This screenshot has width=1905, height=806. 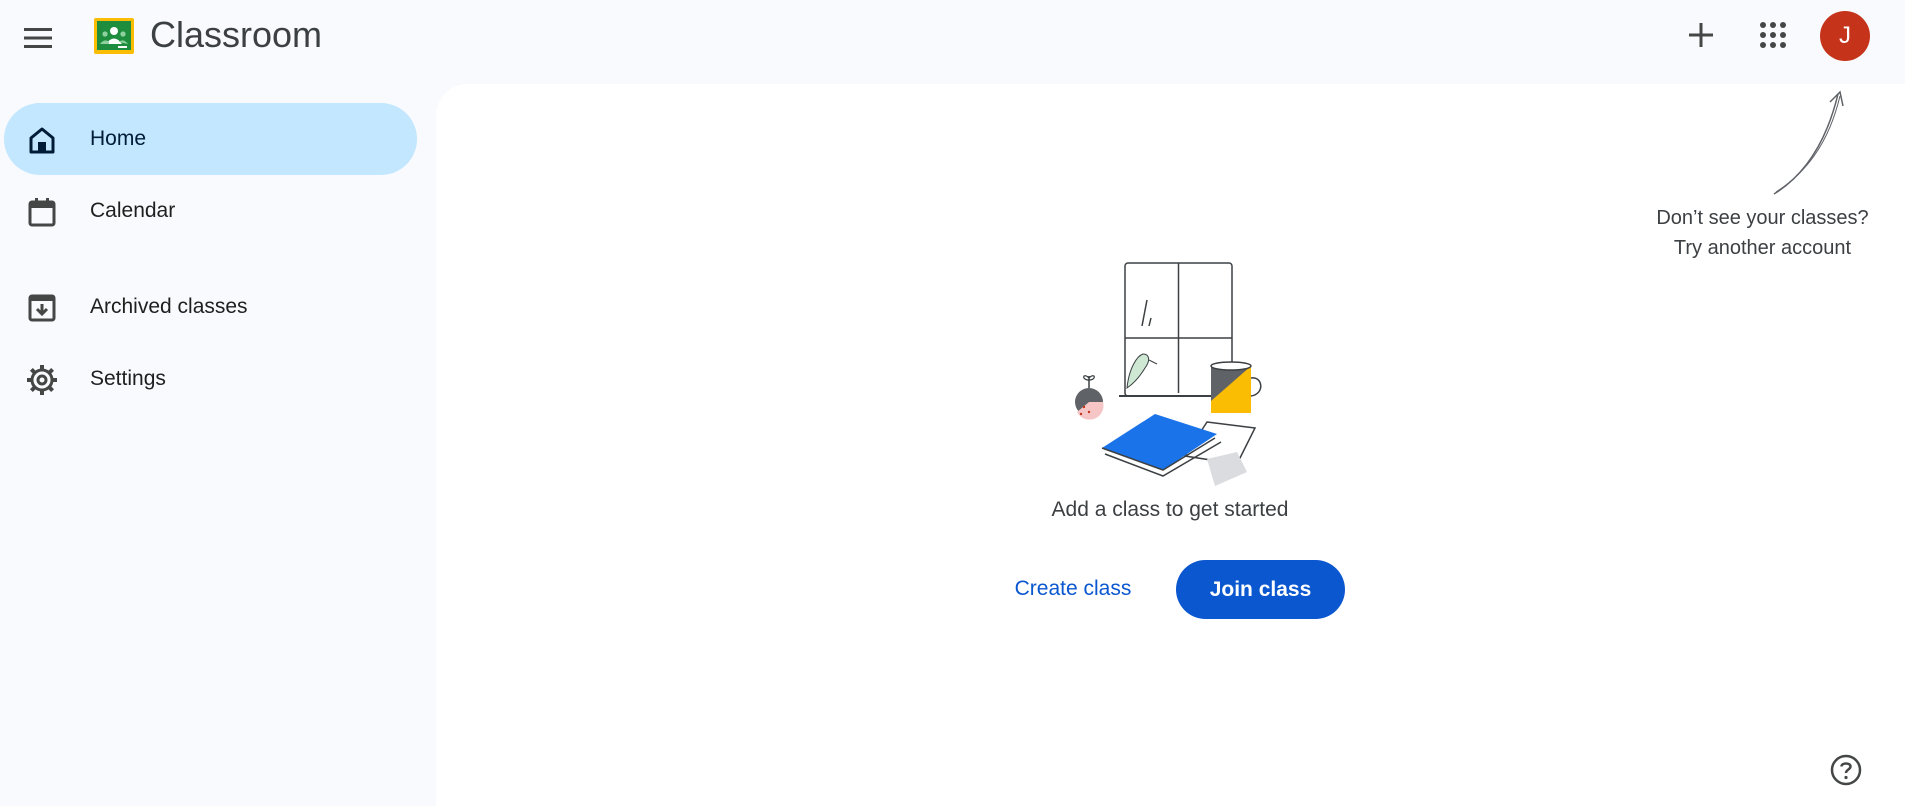 What do you see at coordinates (1168, 374) in the screenshot?
I see `empty-state-illustration` at bounding box center [1168, 374].